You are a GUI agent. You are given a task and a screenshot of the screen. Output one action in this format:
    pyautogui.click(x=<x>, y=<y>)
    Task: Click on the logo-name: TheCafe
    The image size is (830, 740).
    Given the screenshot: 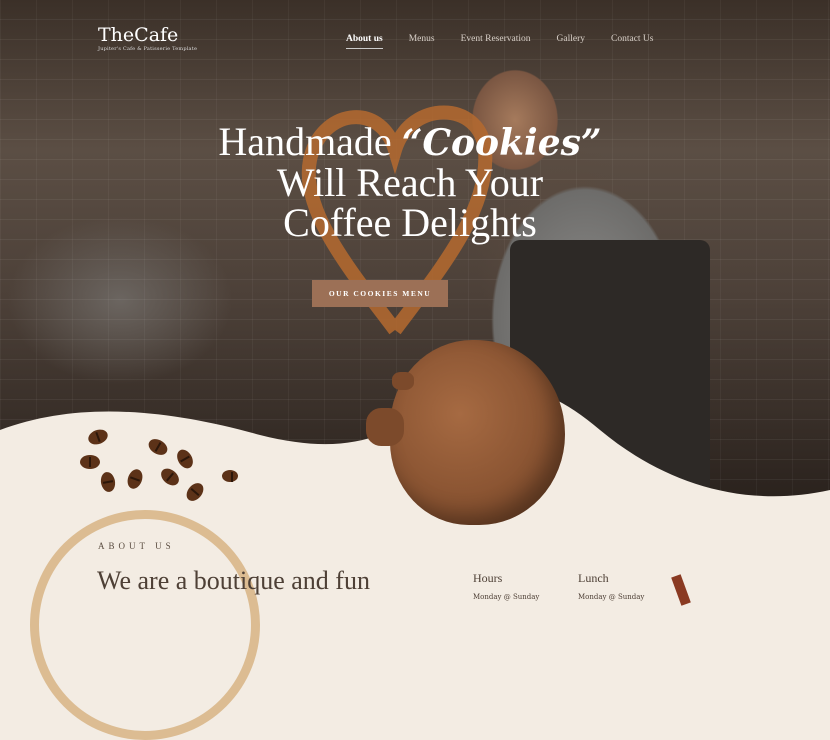 What is the action you would take?
    pyautogui.click(x=138, y=35)
    